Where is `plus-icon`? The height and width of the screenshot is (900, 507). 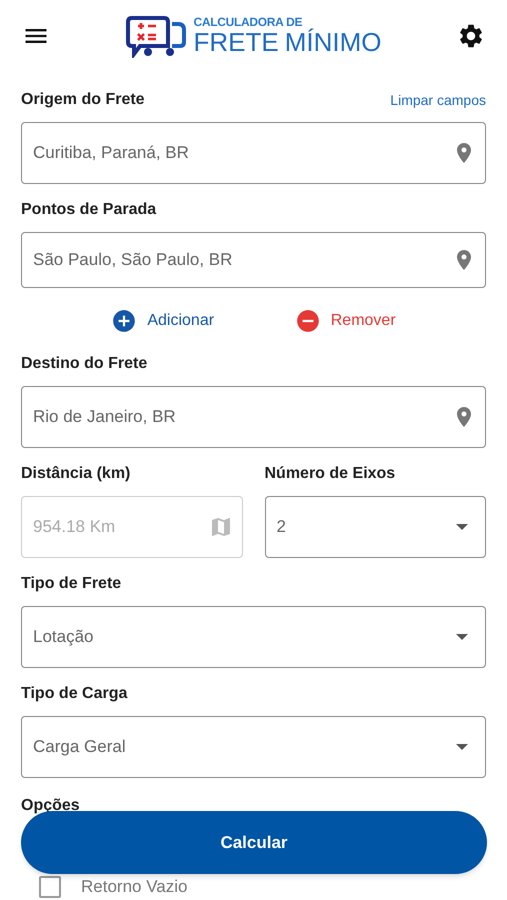 plus-icon is located at coordinates (124, 321).